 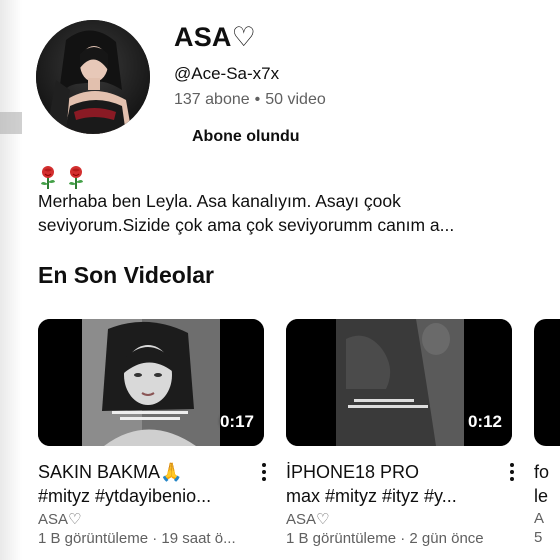 What do you see at coordinates (547, 472) in the screenshot?
I see `video-title-line-1: fo` at bounding box center [547, 472].